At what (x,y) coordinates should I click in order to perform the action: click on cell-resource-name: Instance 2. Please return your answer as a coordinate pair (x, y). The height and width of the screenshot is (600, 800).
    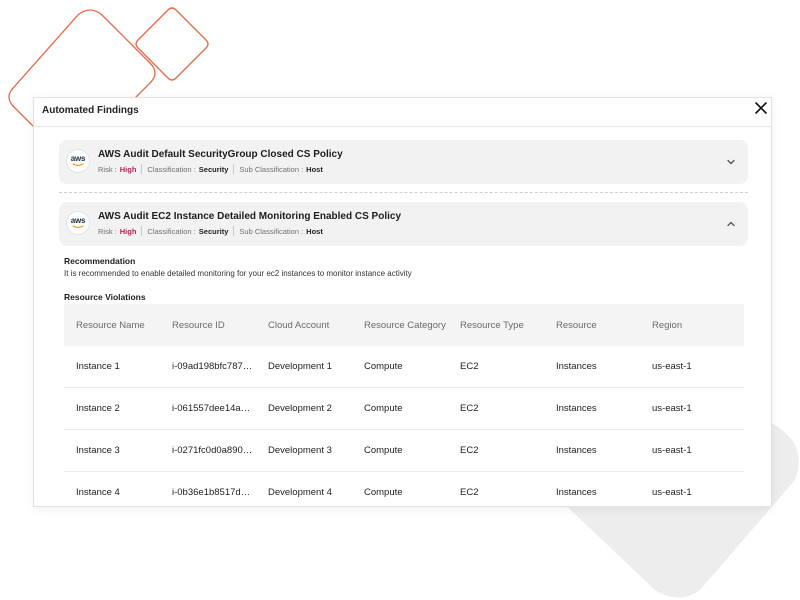
    Looking at the image, I should click on (112, 408).